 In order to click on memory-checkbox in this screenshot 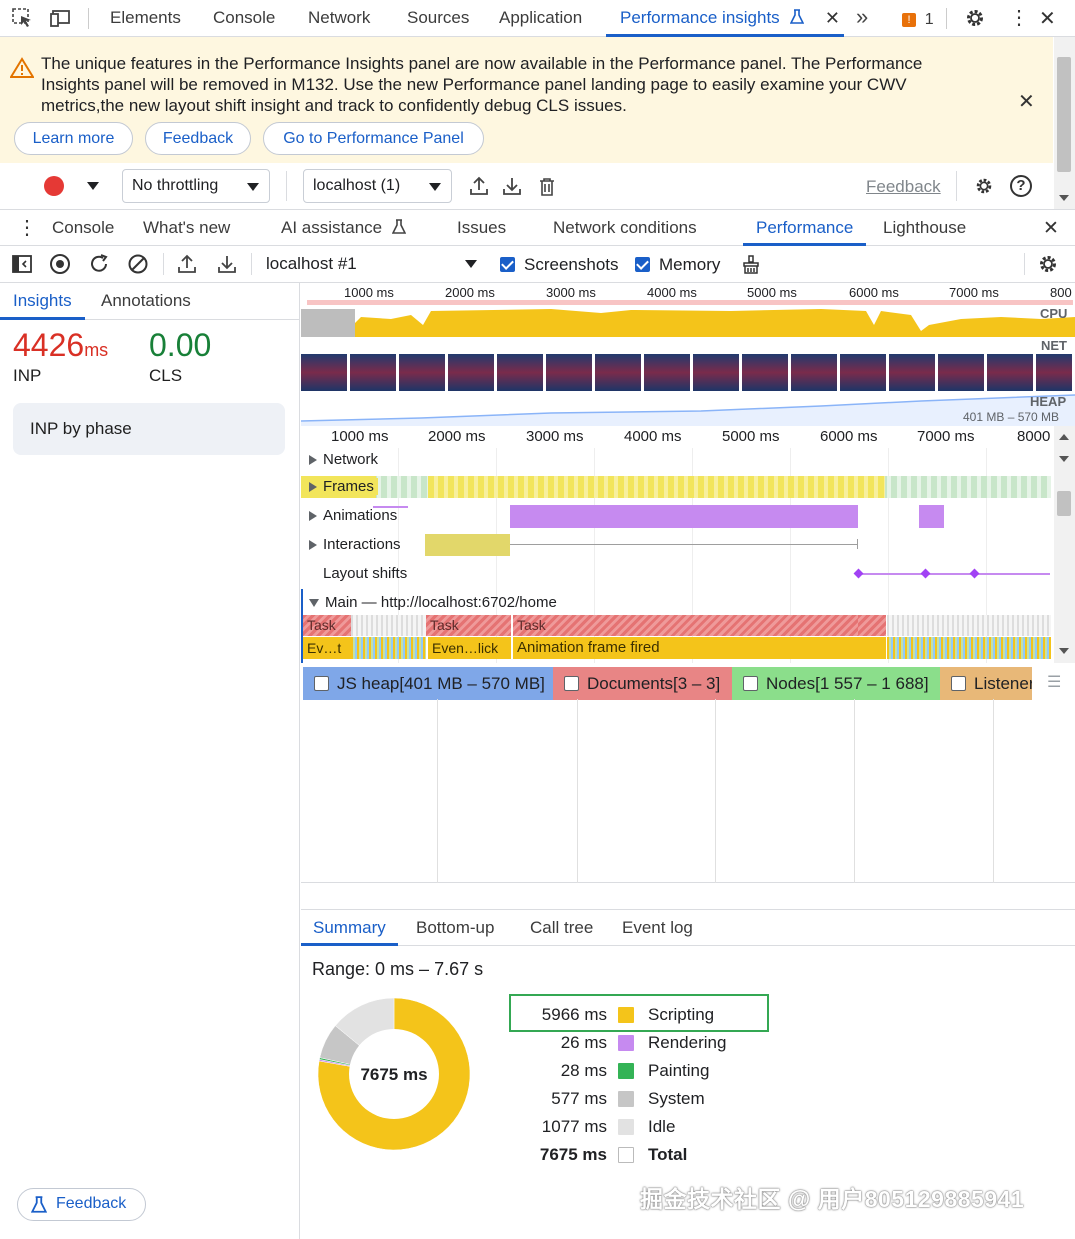, I will do `click(642, 264)`.